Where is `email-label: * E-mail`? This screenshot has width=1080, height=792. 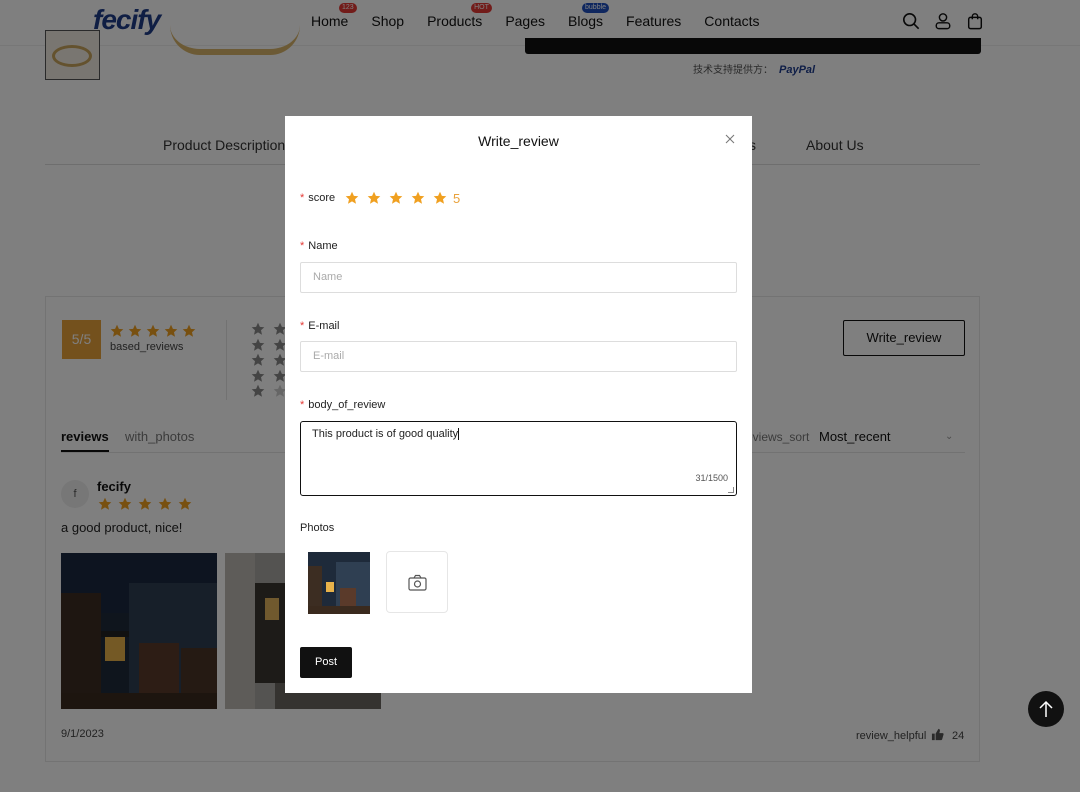
email-label: * E-mail is located at coordinates (320, 326).